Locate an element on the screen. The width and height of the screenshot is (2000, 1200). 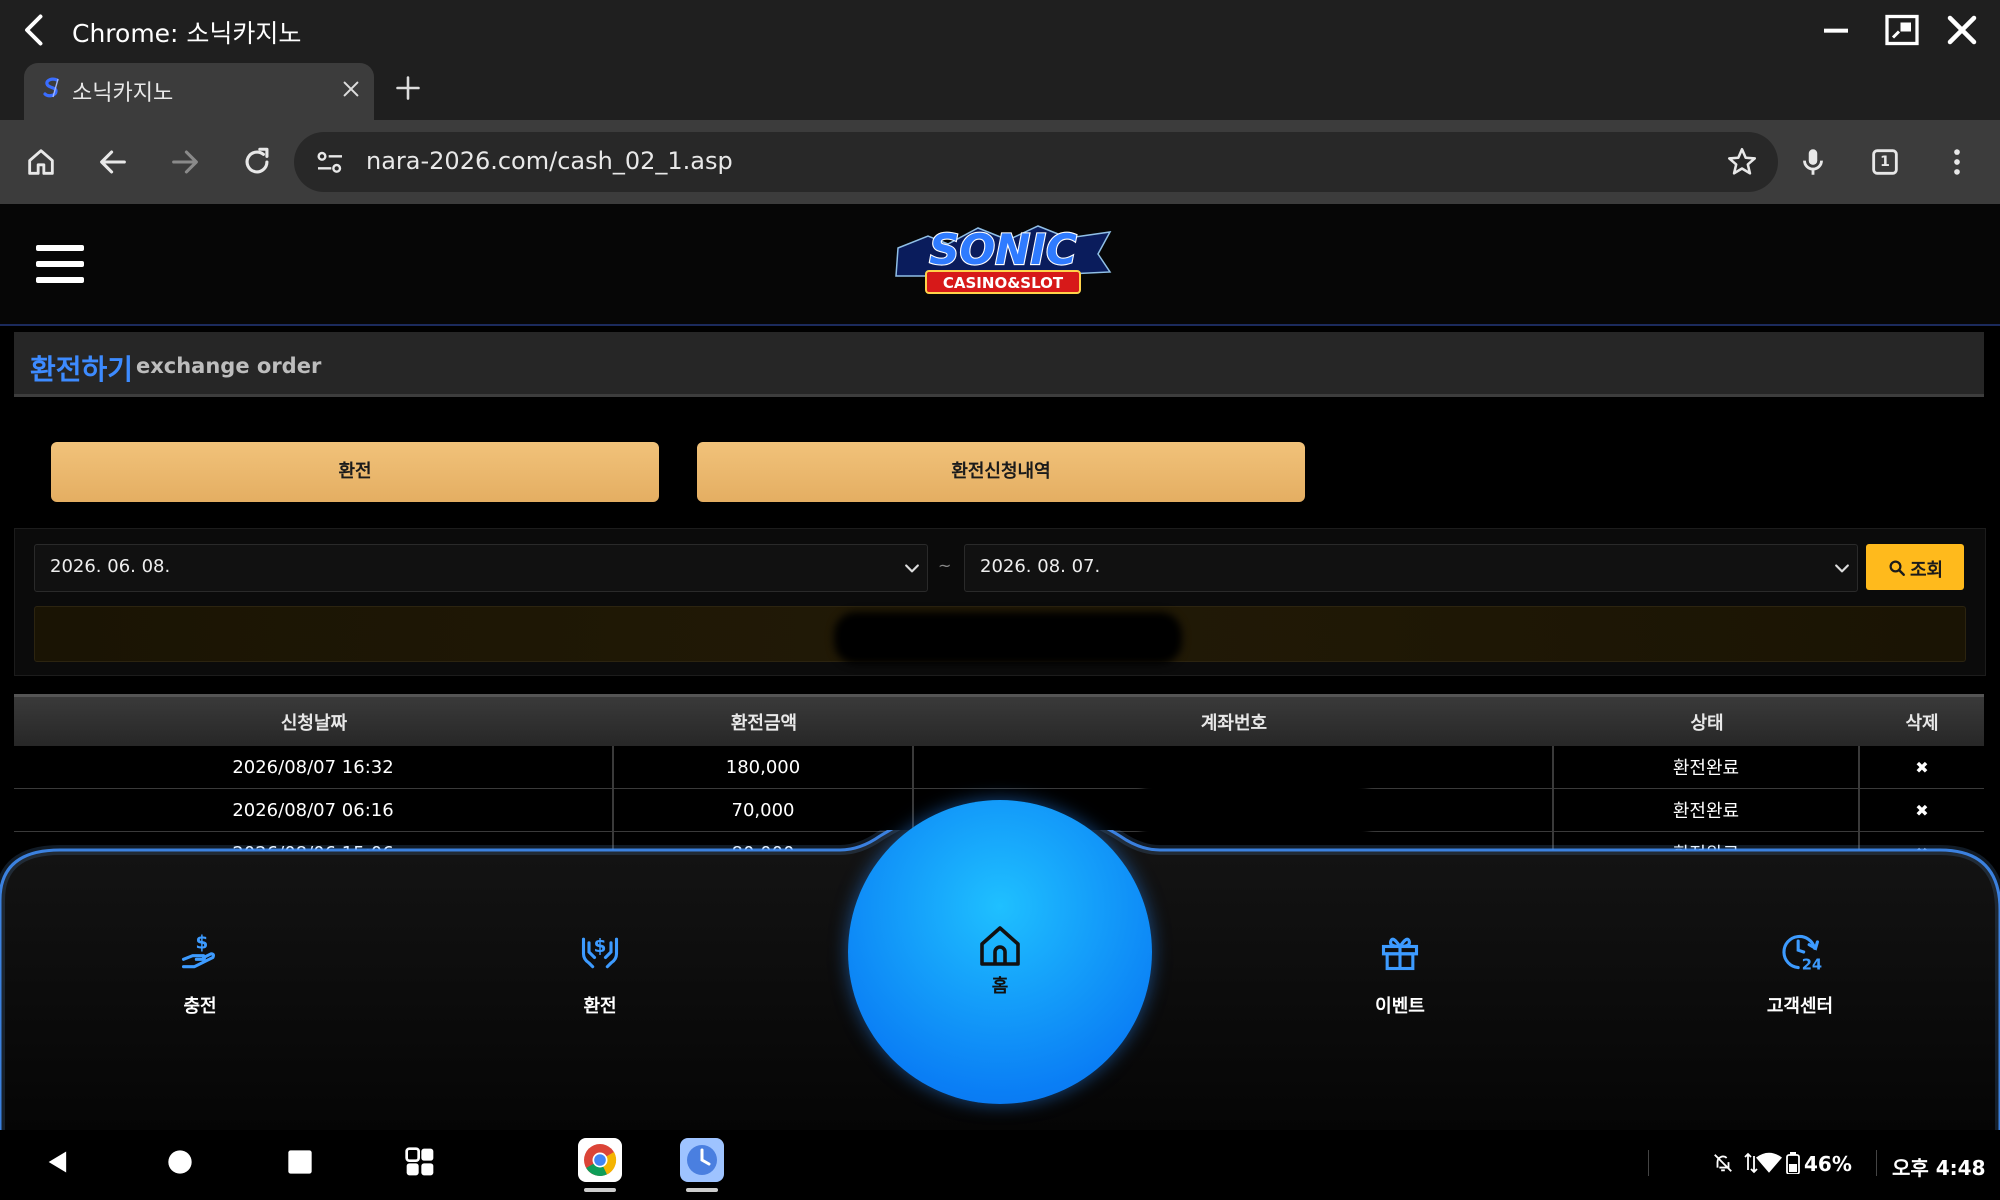
system-home-icon is located at coordinates (180, 1162).